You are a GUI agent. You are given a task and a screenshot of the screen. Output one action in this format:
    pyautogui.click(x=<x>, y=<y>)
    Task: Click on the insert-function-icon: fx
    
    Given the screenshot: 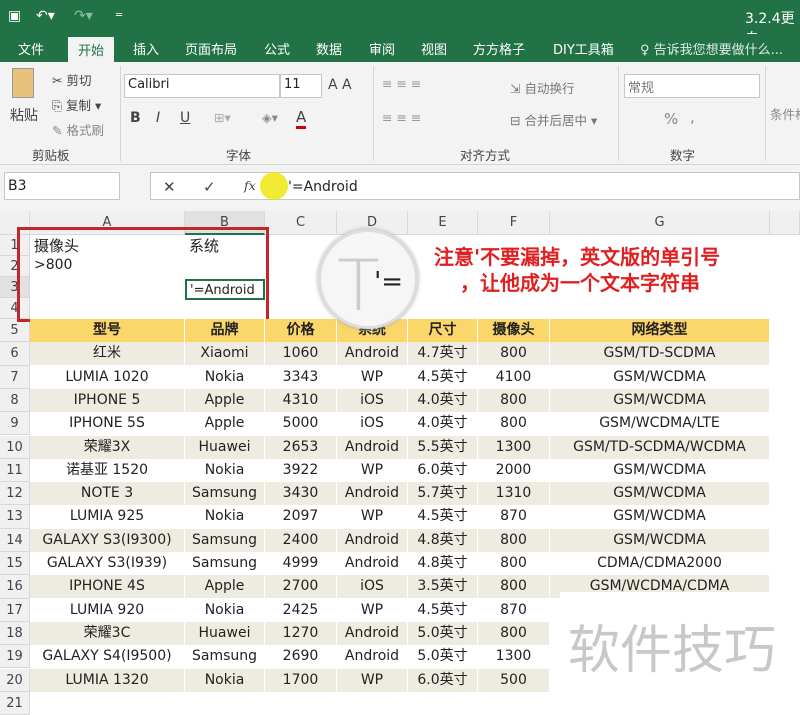 What is the action you would take?
    pyautogui.click(x=250, y=185)
    